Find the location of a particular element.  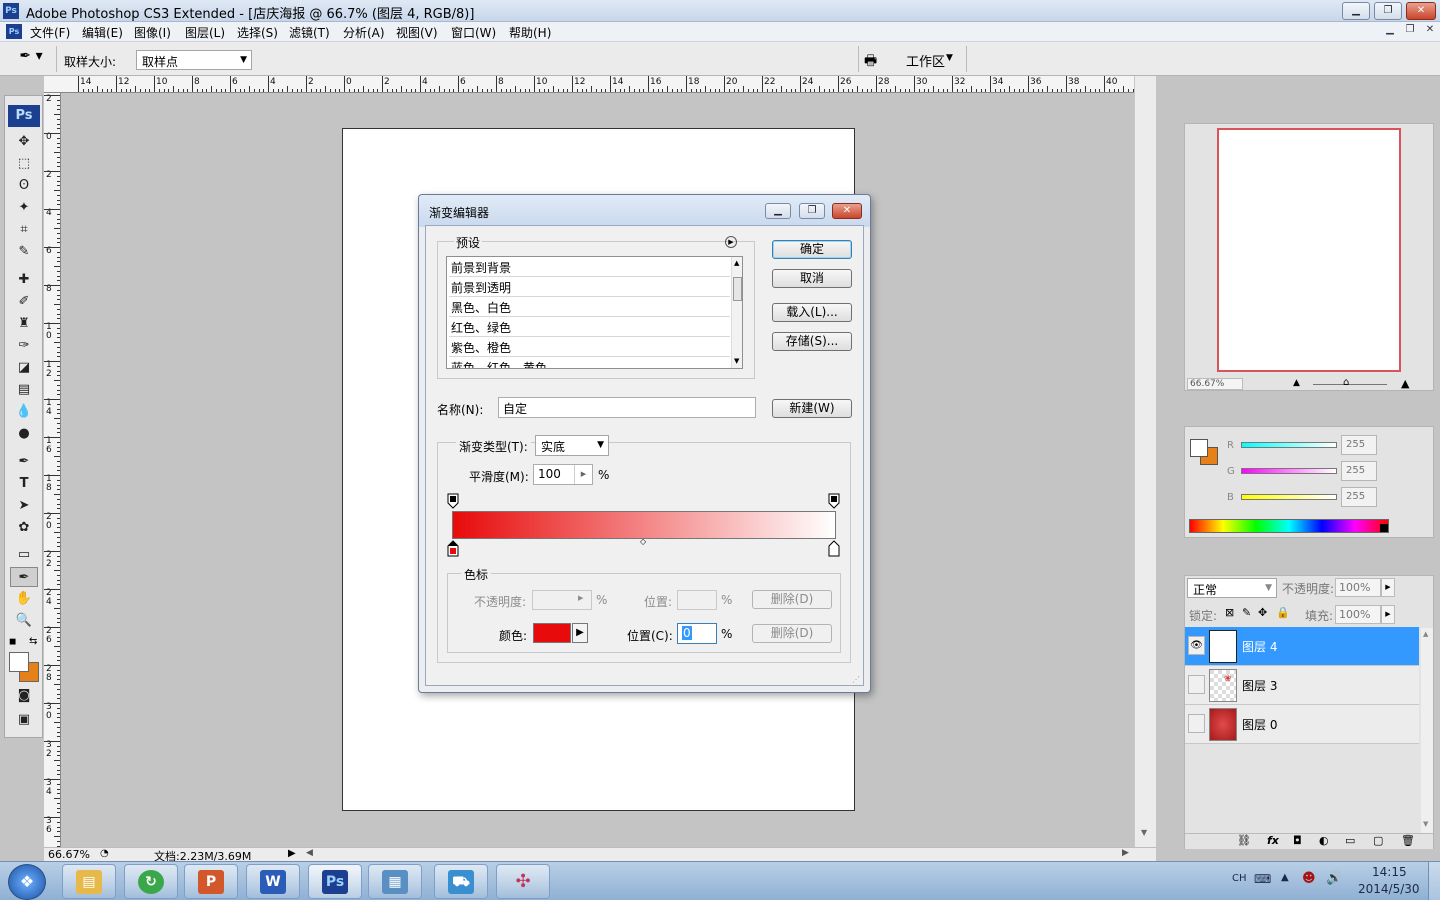

magic-wand-icon: ✦ is located at coordinates (24, 208).